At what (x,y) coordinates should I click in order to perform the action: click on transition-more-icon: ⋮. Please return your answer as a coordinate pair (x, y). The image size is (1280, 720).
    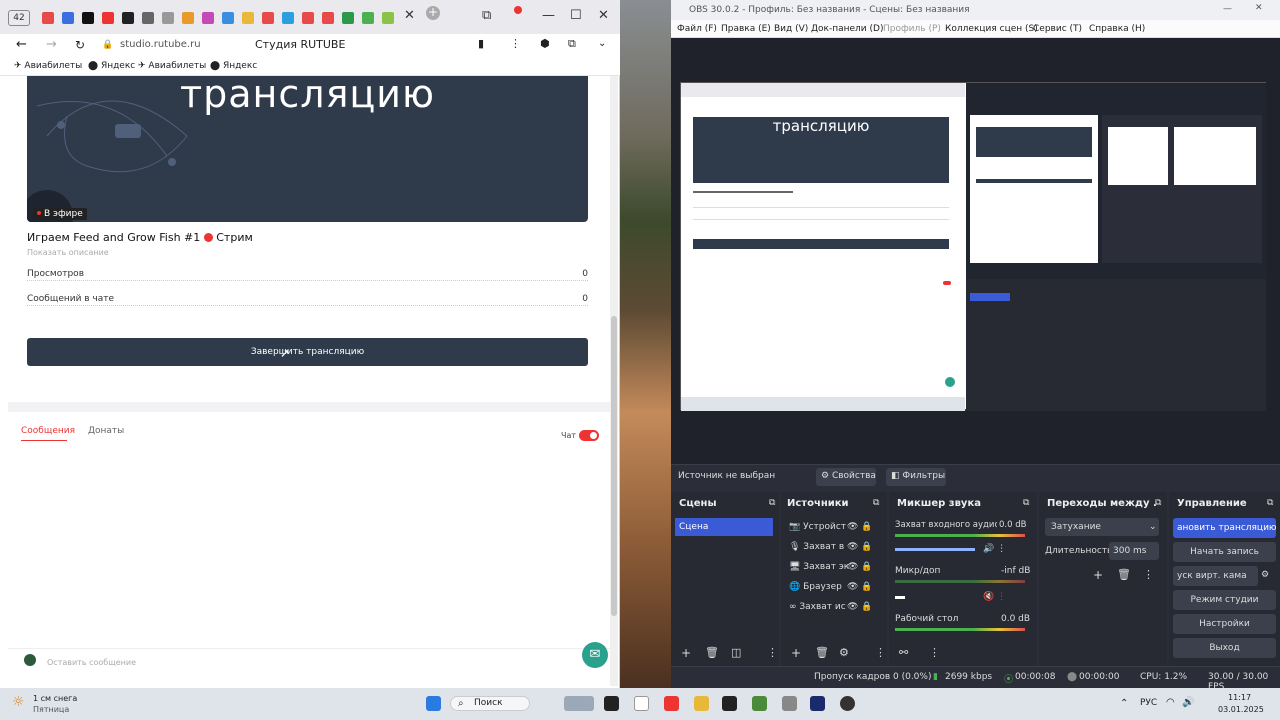
    Looking at the image, I should click on (1148, 574).